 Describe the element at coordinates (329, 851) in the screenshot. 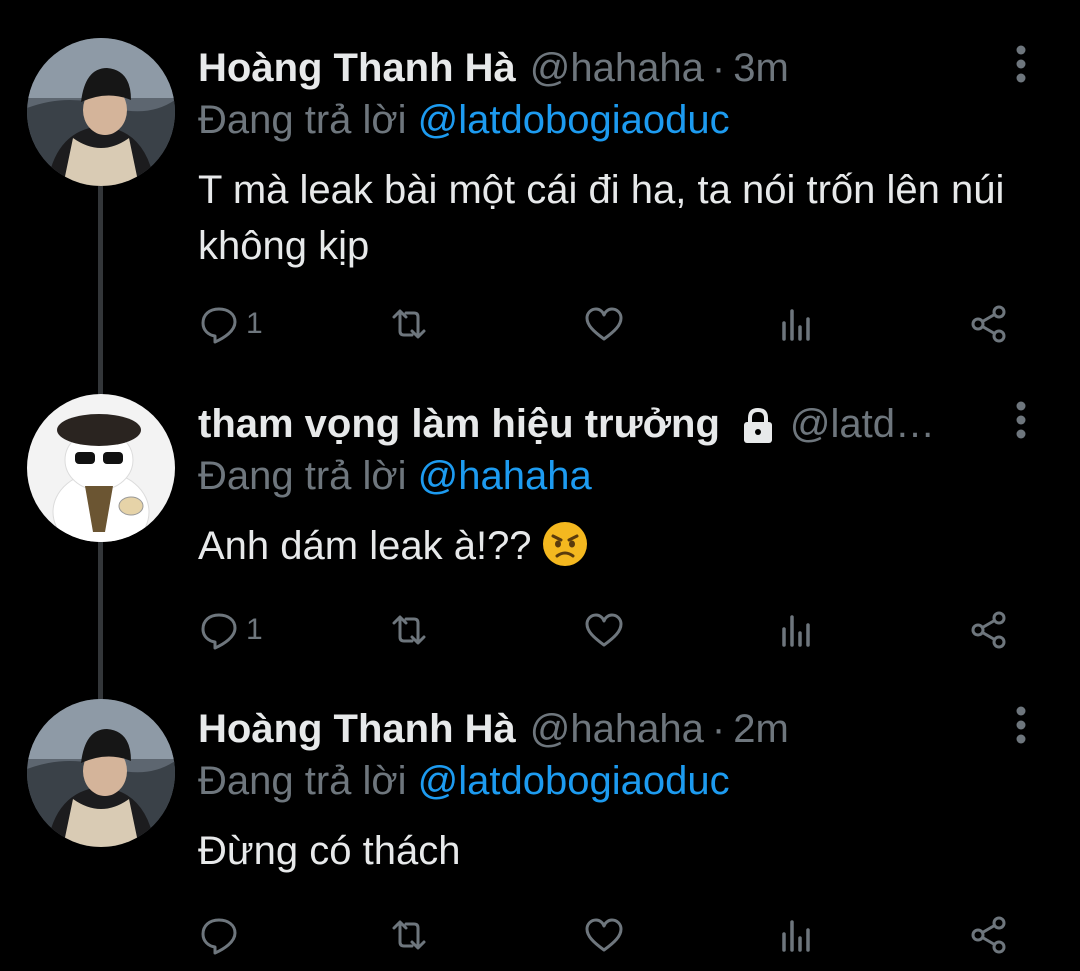

I see `tweet-text: Đừng có thách` at that location.